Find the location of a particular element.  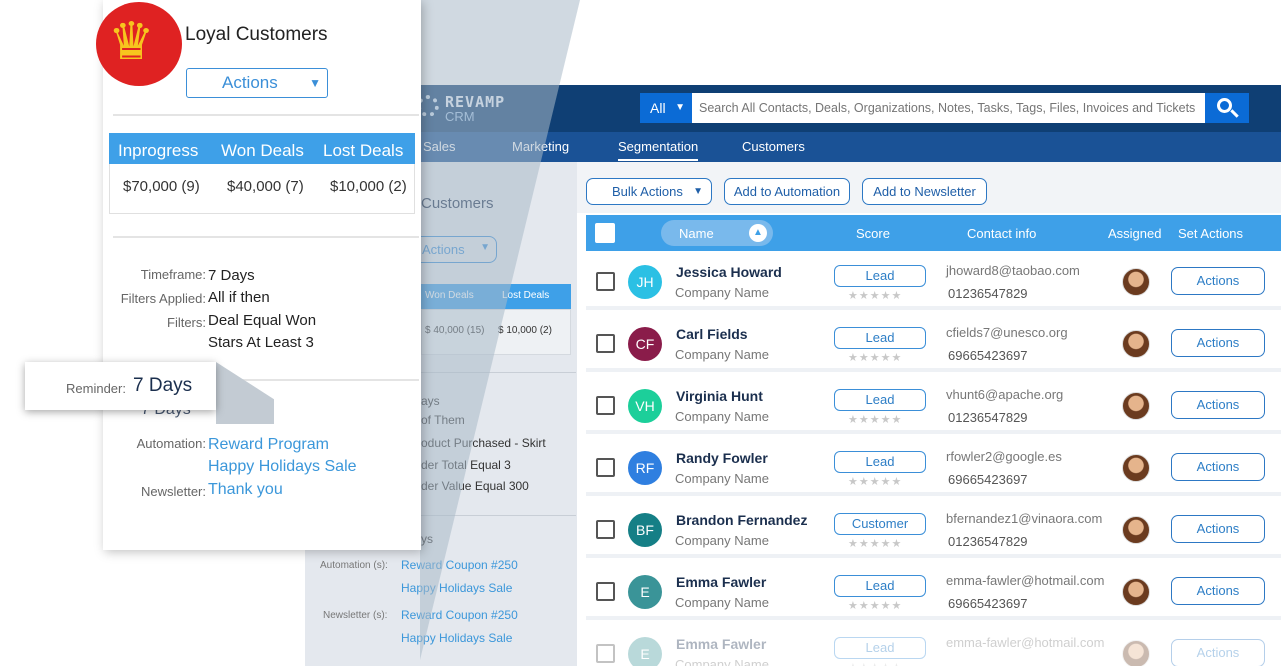

inprogress-header: Inprogress is located at coordinates (158, 150).